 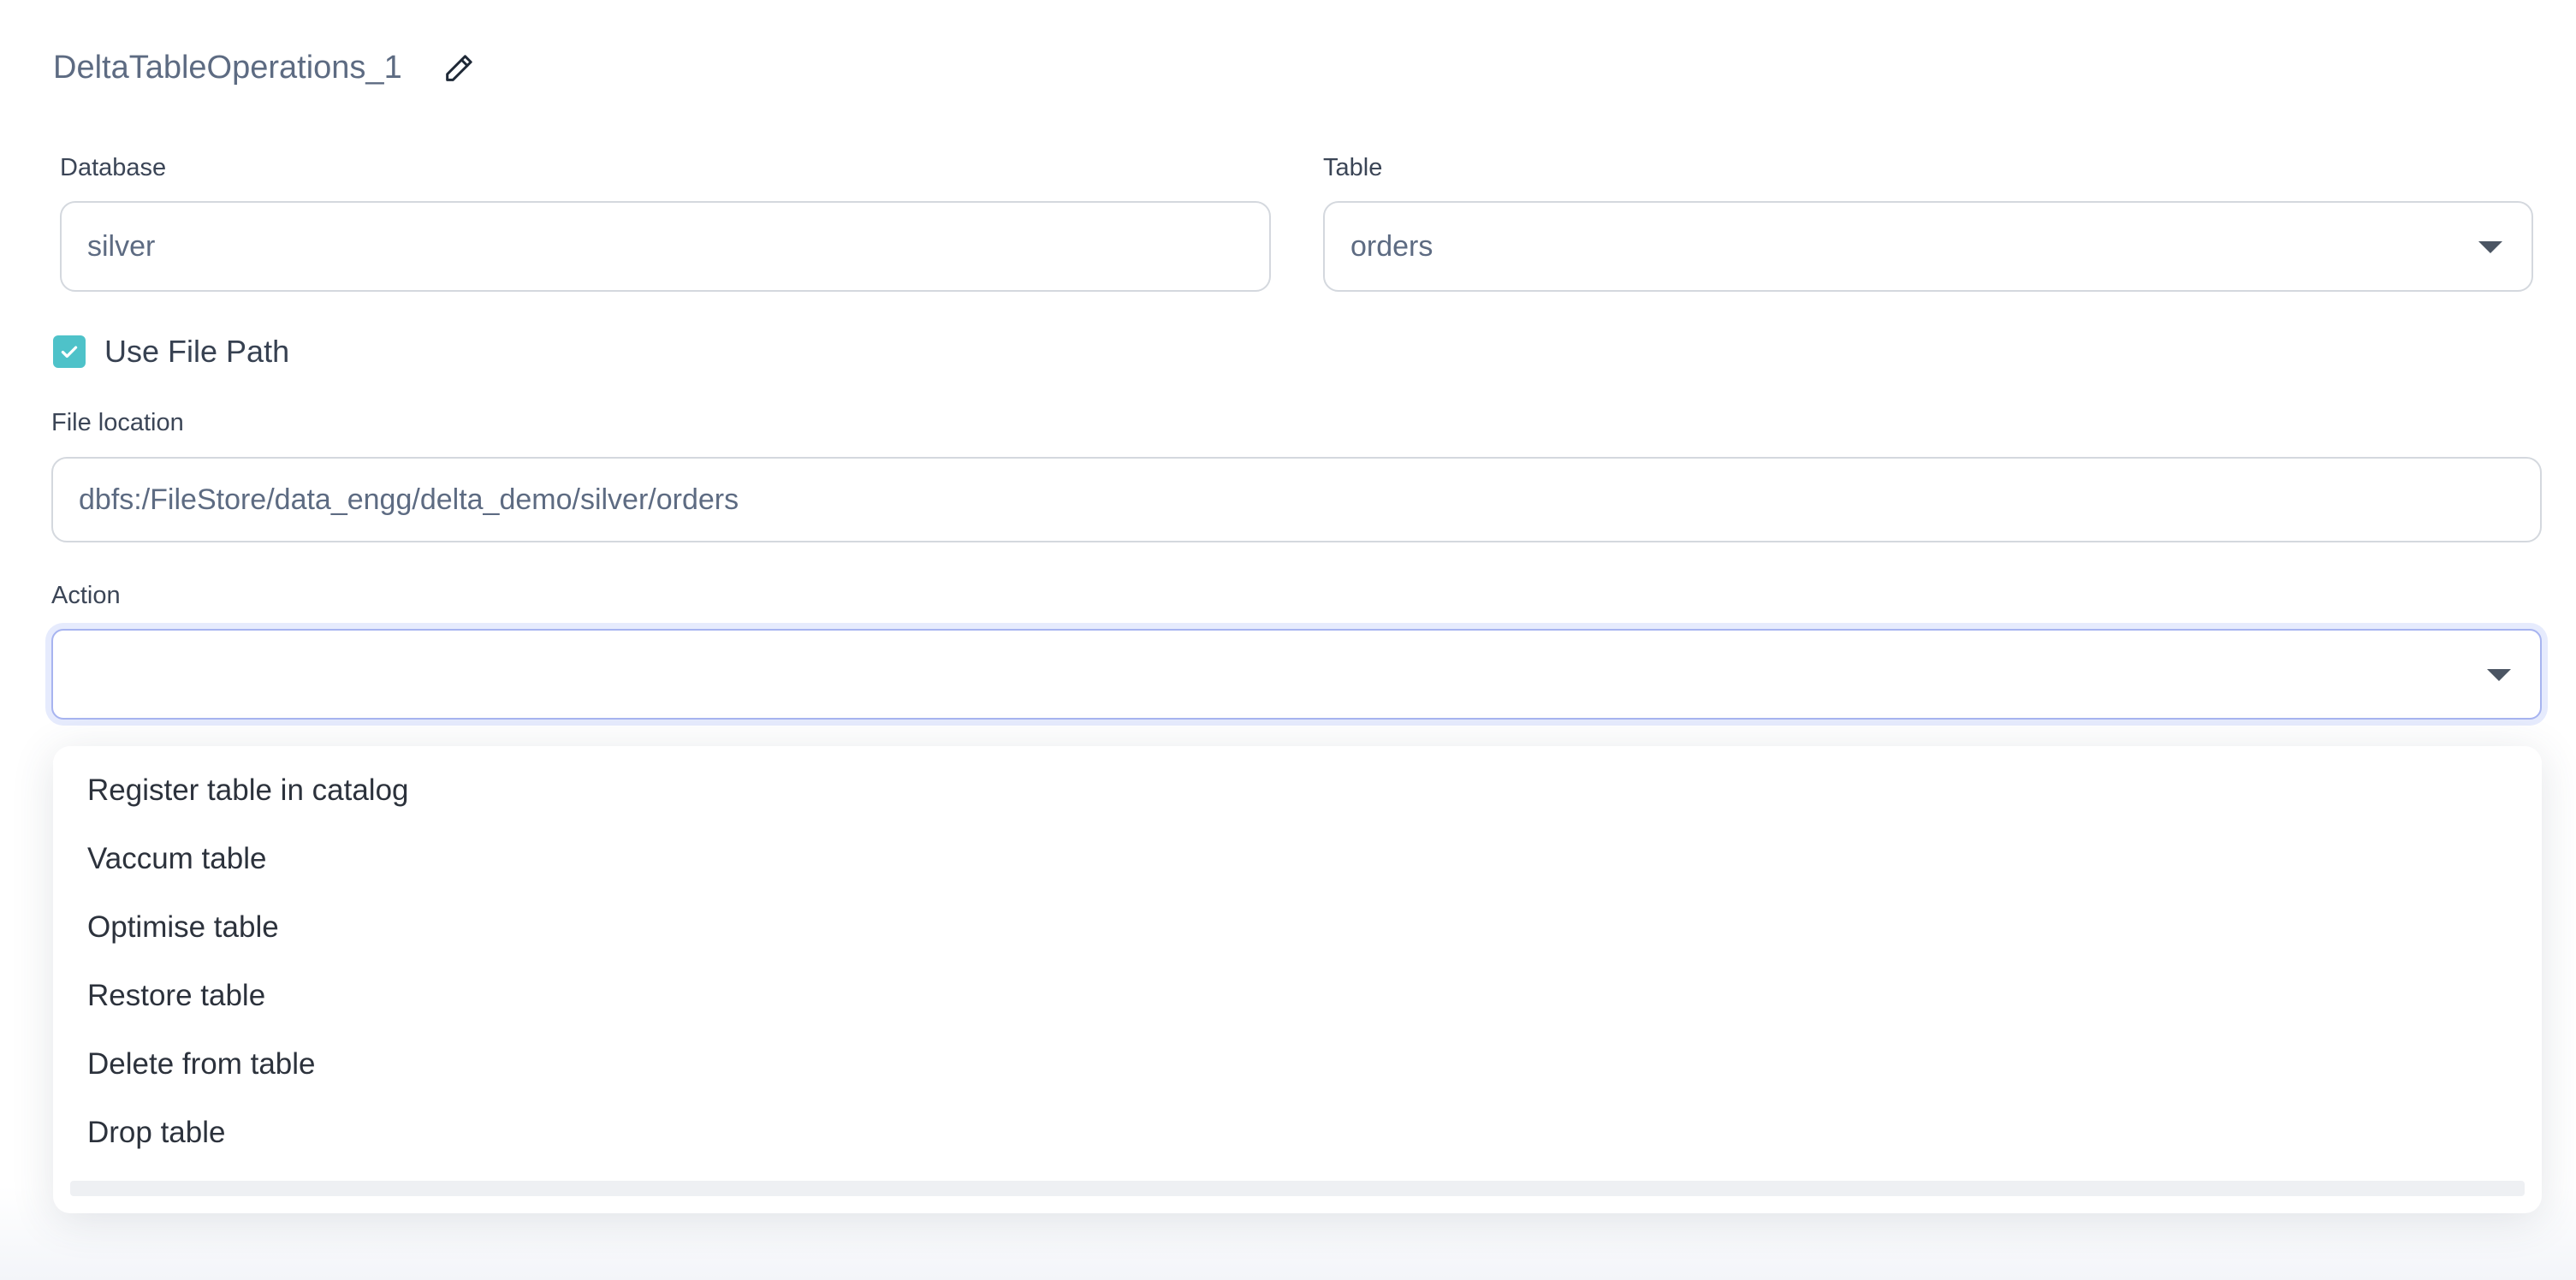 I want to click on menu-scrollbar, so click(x=1297, y=1188).